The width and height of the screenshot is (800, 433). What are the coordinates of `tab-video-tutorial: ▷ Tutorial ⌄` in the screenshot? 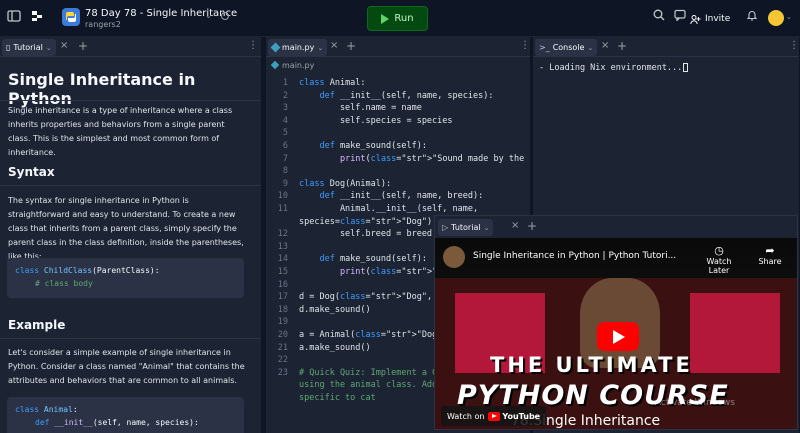 It's located at (466, 227).